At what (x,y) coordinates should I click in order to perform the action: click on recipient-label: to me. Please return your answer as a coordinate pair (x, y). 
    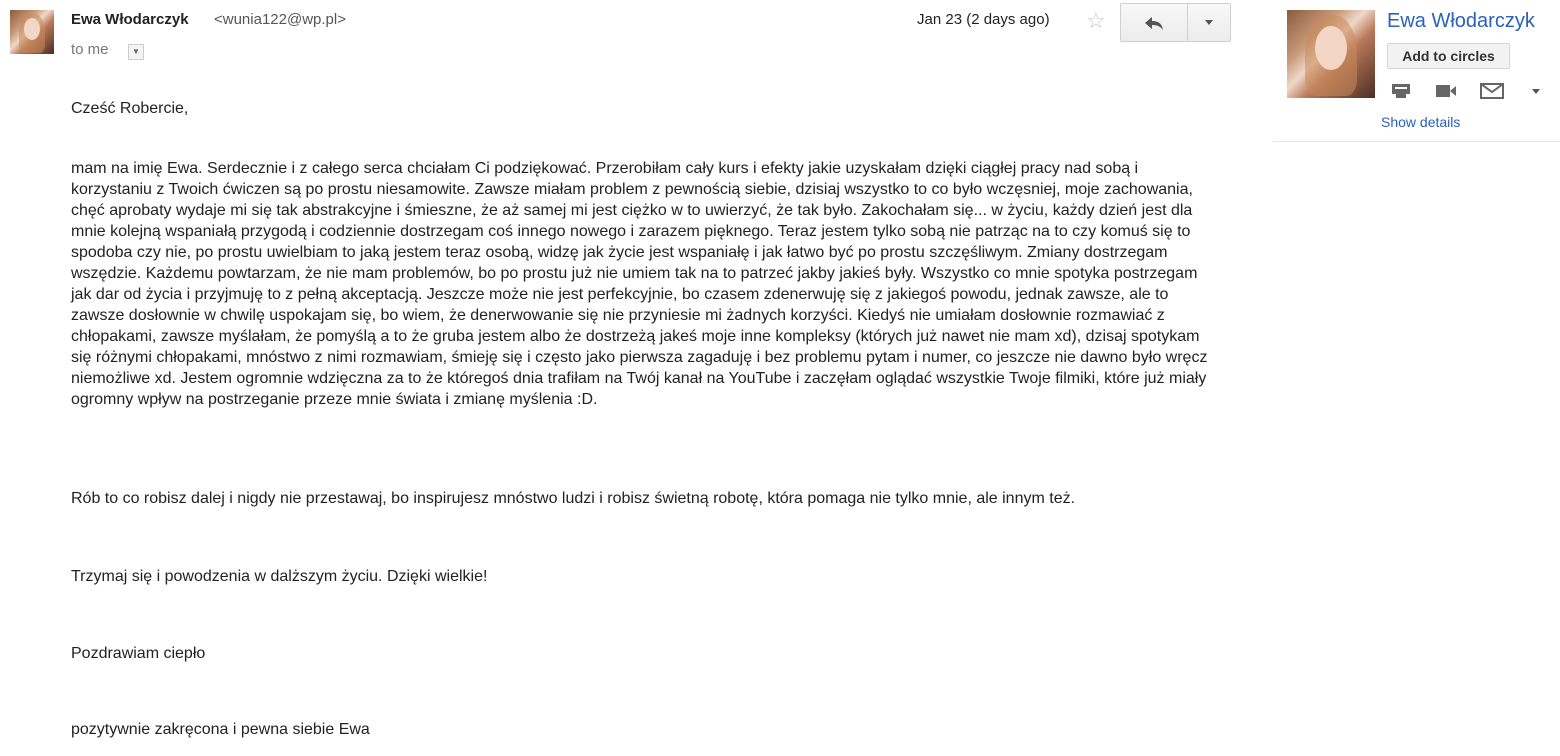
    Looking at the image, I should click on (90, 49).